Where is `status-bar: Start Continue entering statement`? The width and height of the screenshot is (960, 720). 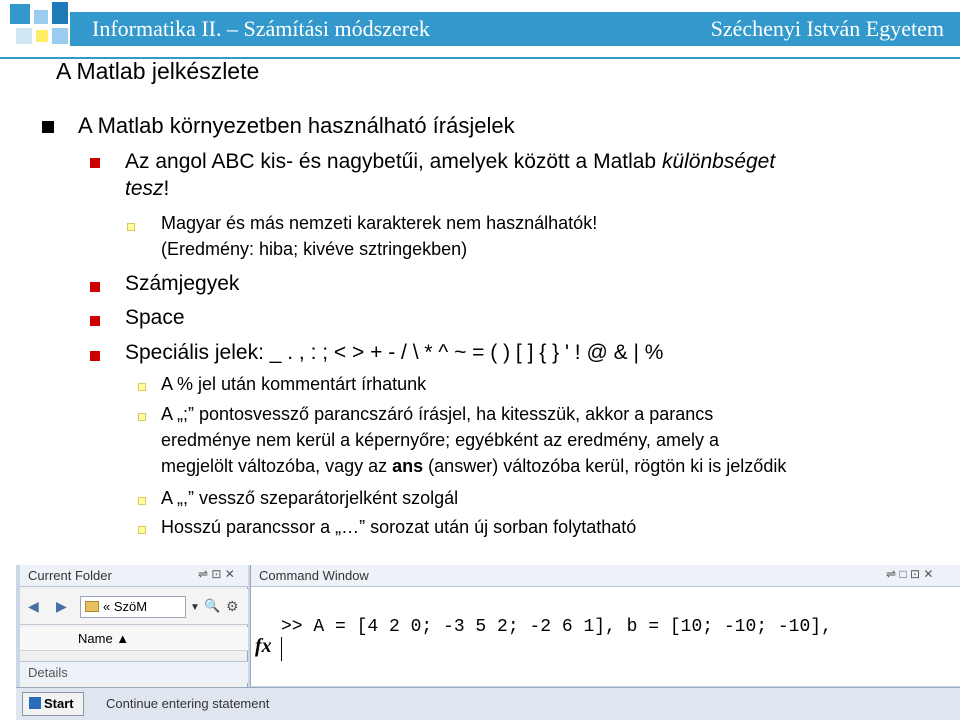 status-bar: Start Continue entering statement is located at coordinates (488, 703).